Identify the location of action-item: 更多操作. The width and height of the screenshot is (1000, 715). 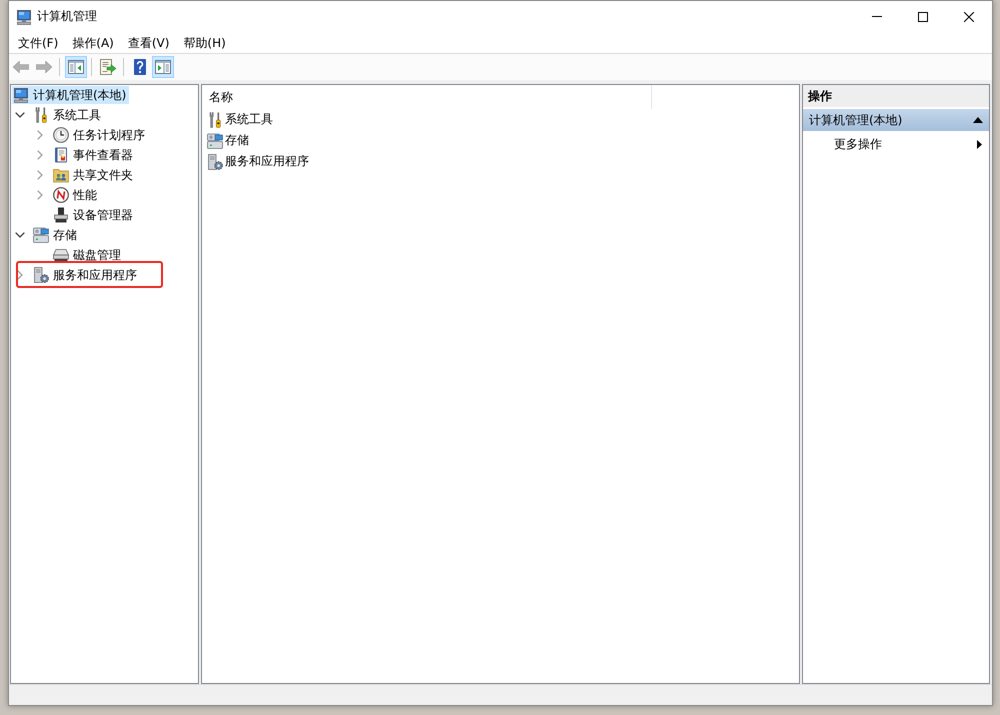
(896, 144).